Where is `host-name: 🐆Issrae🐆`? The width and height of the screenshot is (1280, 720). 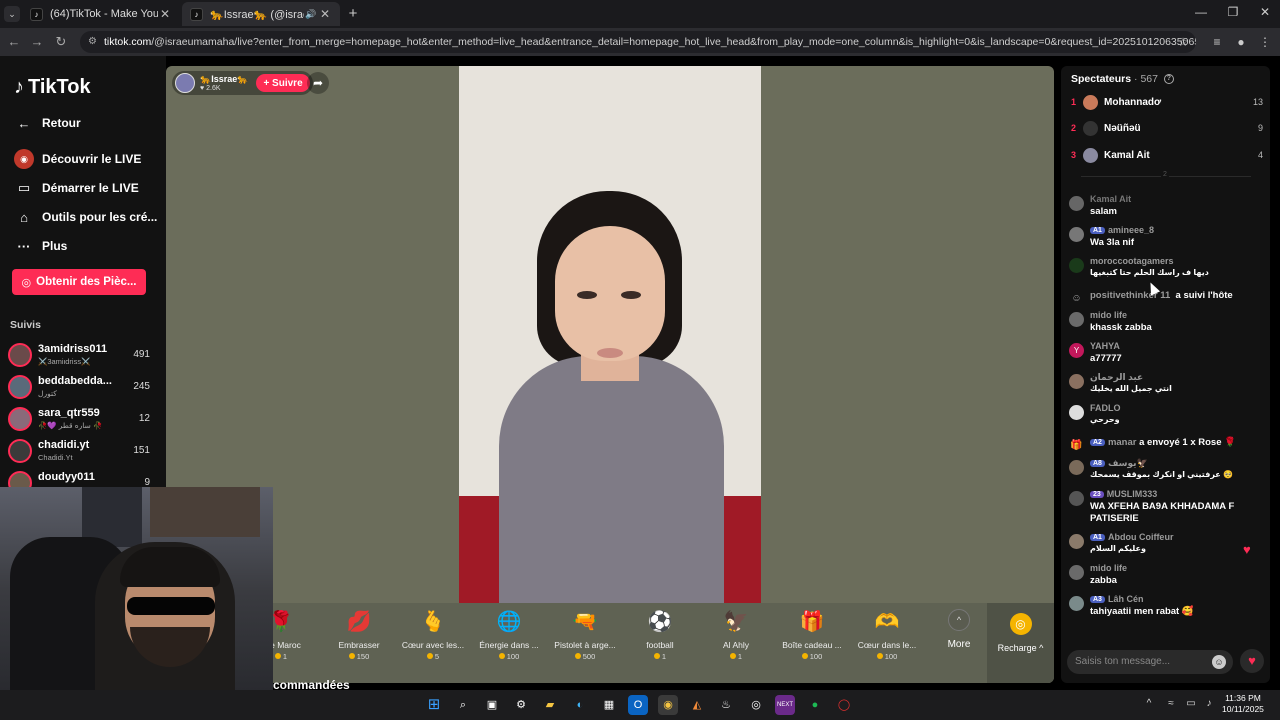 host-name: 🐆Issrae🐆 is located at coordinates (224, 79).